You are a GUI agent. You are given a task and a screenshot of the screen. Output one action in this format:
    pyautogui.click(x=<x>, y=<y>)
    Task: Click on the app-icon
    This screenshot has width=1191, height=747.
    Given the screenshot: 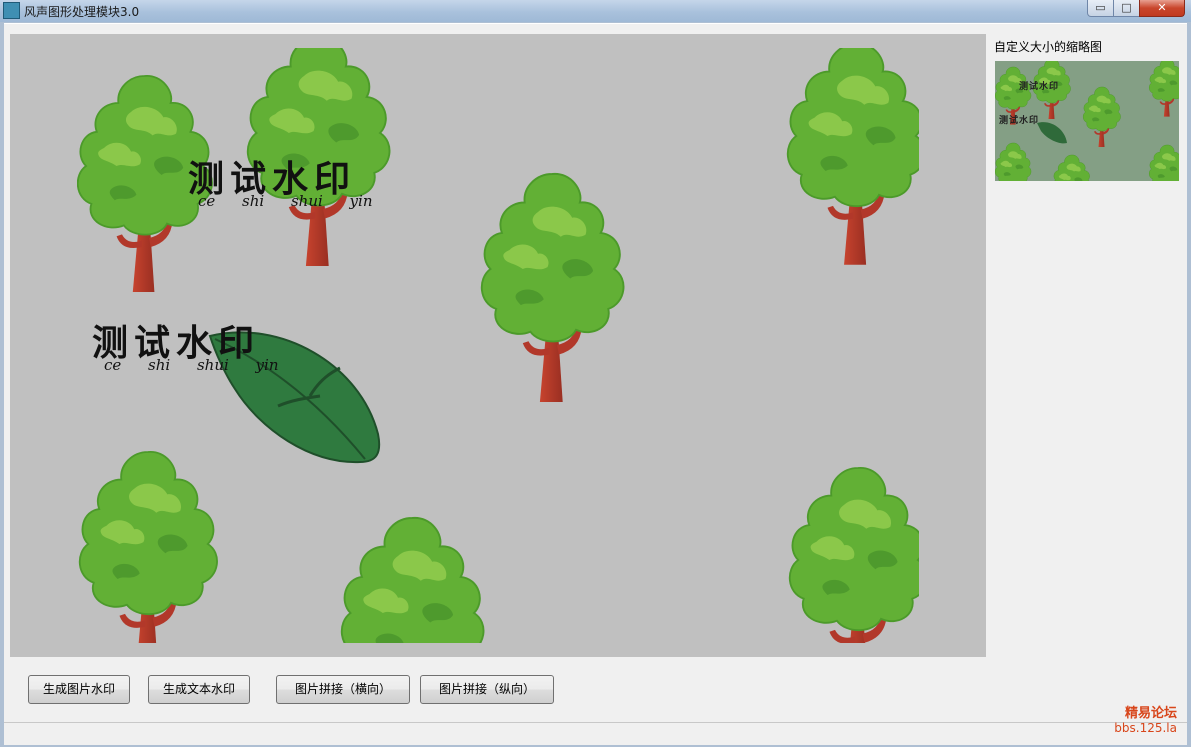 What is the action you would take?
    pyautogui.click(x=11, y=10)
    